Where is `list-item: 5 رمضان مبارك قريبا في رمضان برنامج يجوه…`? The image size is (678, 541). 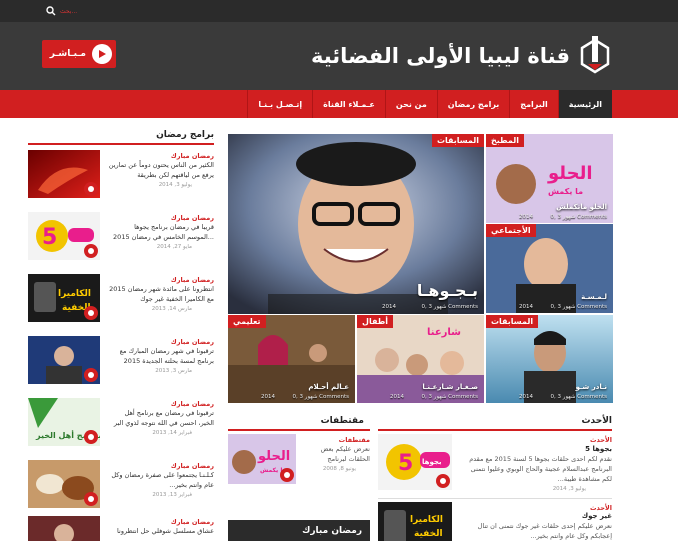 list-item: 5 رمضان مبارك قريبا في رمضان برنامج يجوه… is located at coordinates (121, 241).